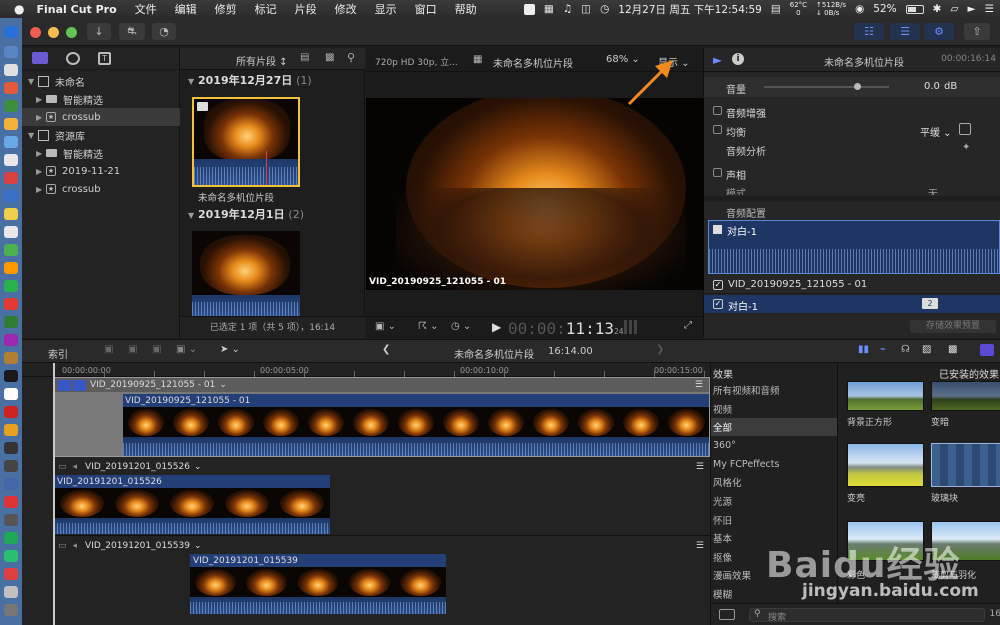 The height and width of the screenshot is (625, 1000). I want to click on event-row-2019-11-21: ▶ ★ 2019-11-21, so click(101, 171).